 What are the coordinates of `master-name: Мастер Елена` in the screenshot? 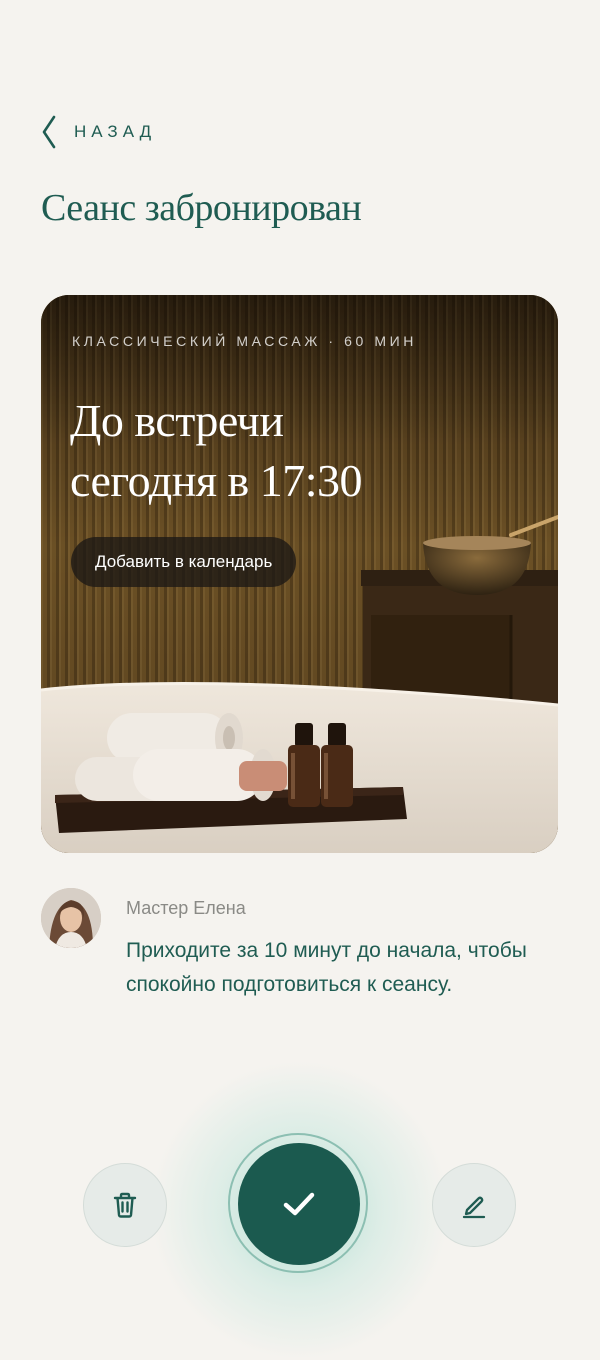 It's located at (186, 908).